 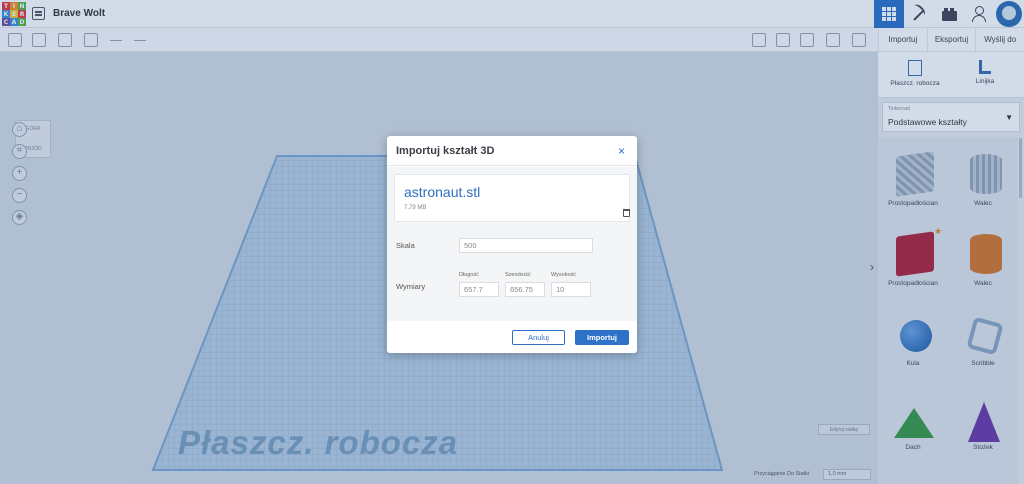 What do you see at coordinates (469, 275) in the screenshot?
I see `length-label: Długość` at bounding box center [469, 275].